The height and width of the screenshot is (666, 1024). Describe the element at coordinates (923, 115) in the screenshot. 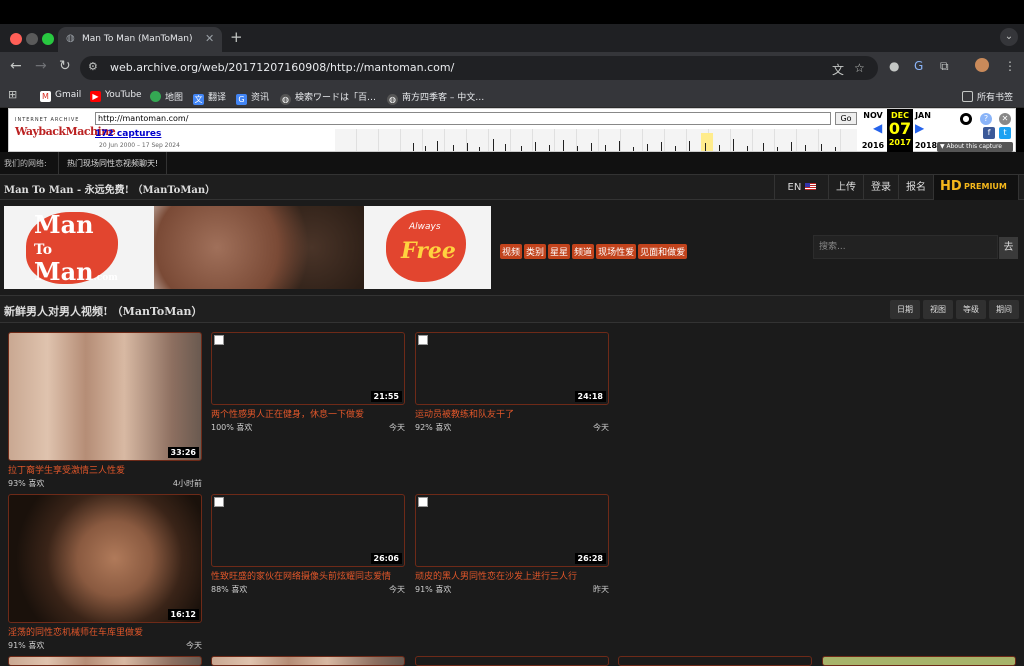

I see `next-month: JAN` at that location.